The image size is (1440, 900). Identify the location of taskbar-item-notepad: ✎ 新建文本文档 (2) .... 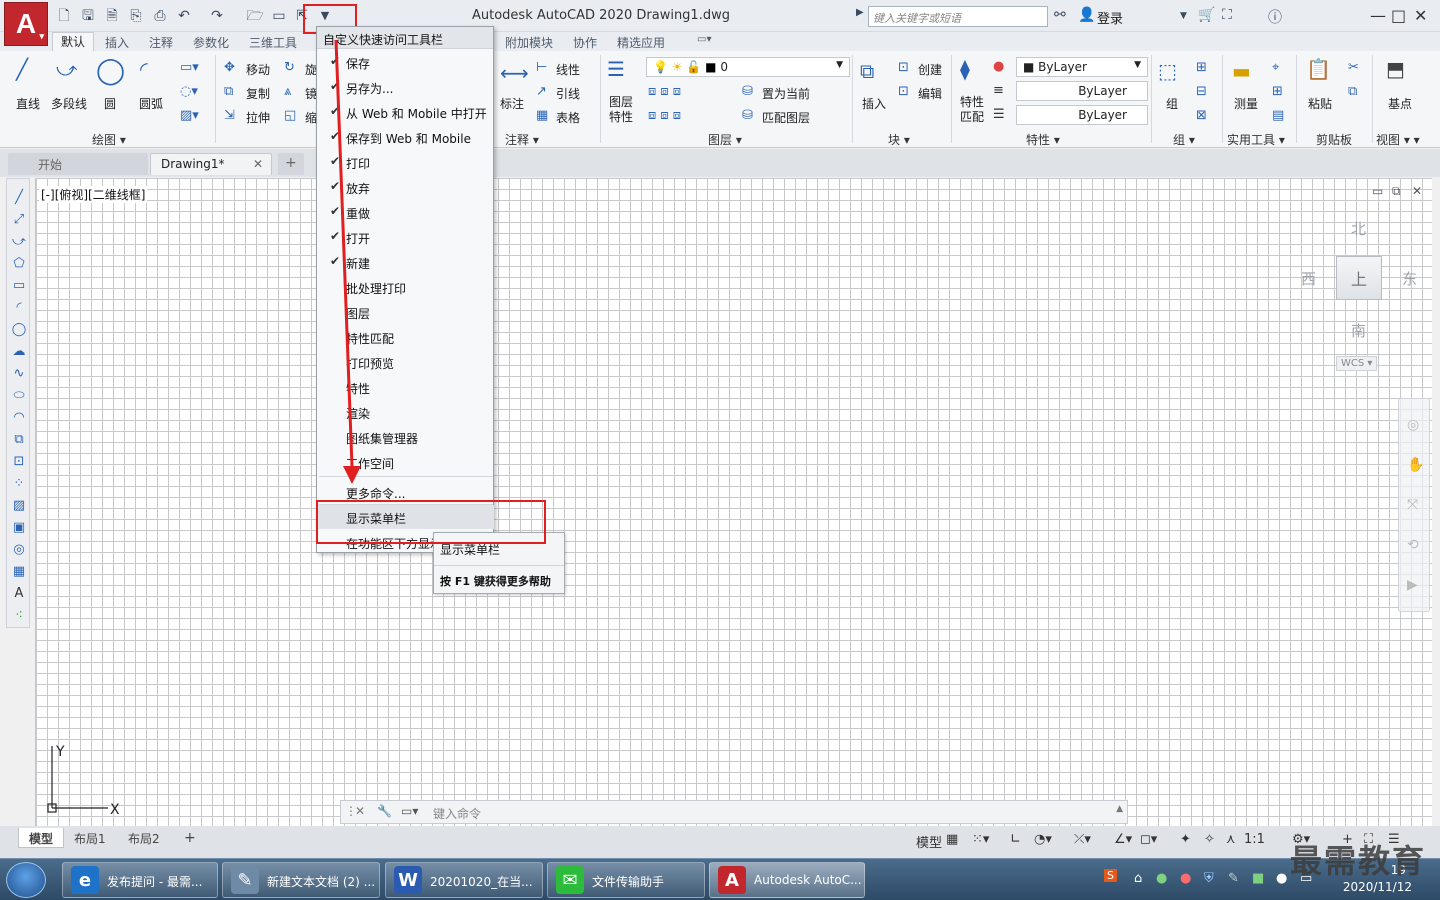
(301, 880).